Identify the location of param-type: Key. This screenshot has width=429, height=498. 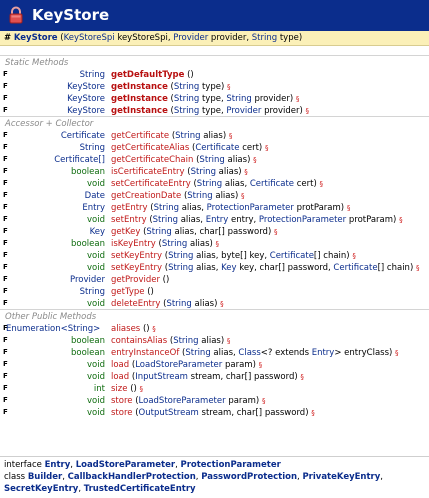
(228, 268).